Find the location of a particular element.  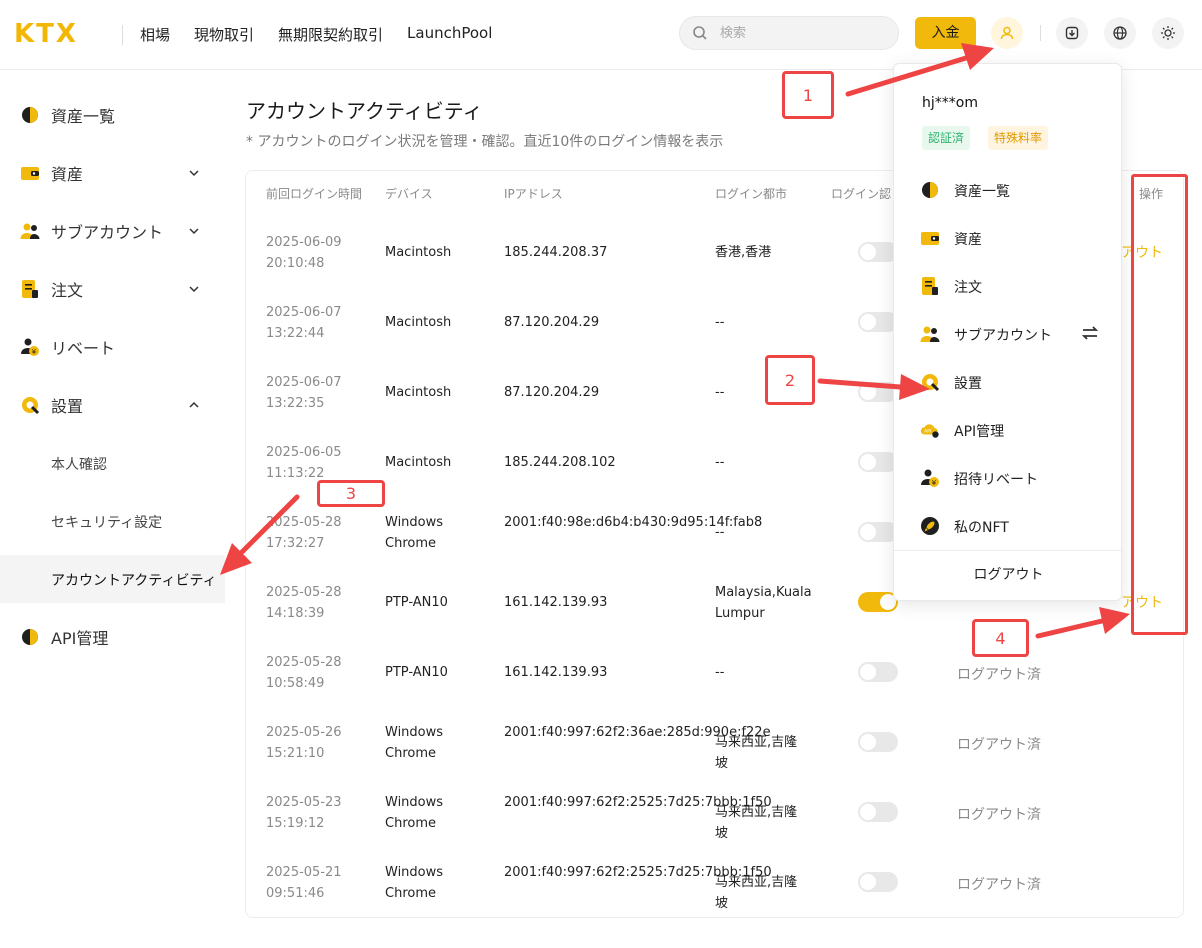

dropdown-item-orders: 注文 is located at coordinates (1008, 286).